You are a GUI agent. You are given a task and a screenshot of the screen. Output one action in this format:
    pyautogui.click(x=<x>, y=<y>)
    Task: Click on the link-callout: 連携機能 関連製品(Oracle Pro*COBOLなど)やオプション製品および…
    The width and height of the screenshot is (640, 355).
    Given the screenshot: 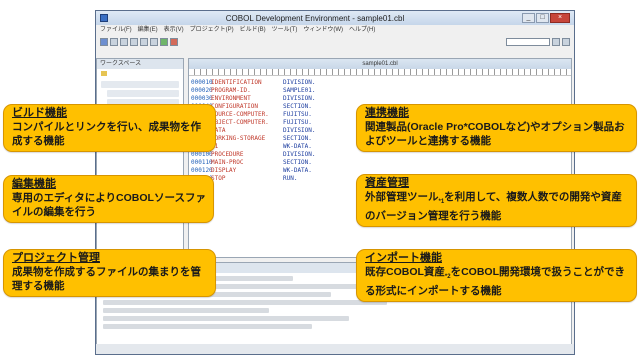 What is the action you would take?
    pyautogui.click(x=496, y=128)
    